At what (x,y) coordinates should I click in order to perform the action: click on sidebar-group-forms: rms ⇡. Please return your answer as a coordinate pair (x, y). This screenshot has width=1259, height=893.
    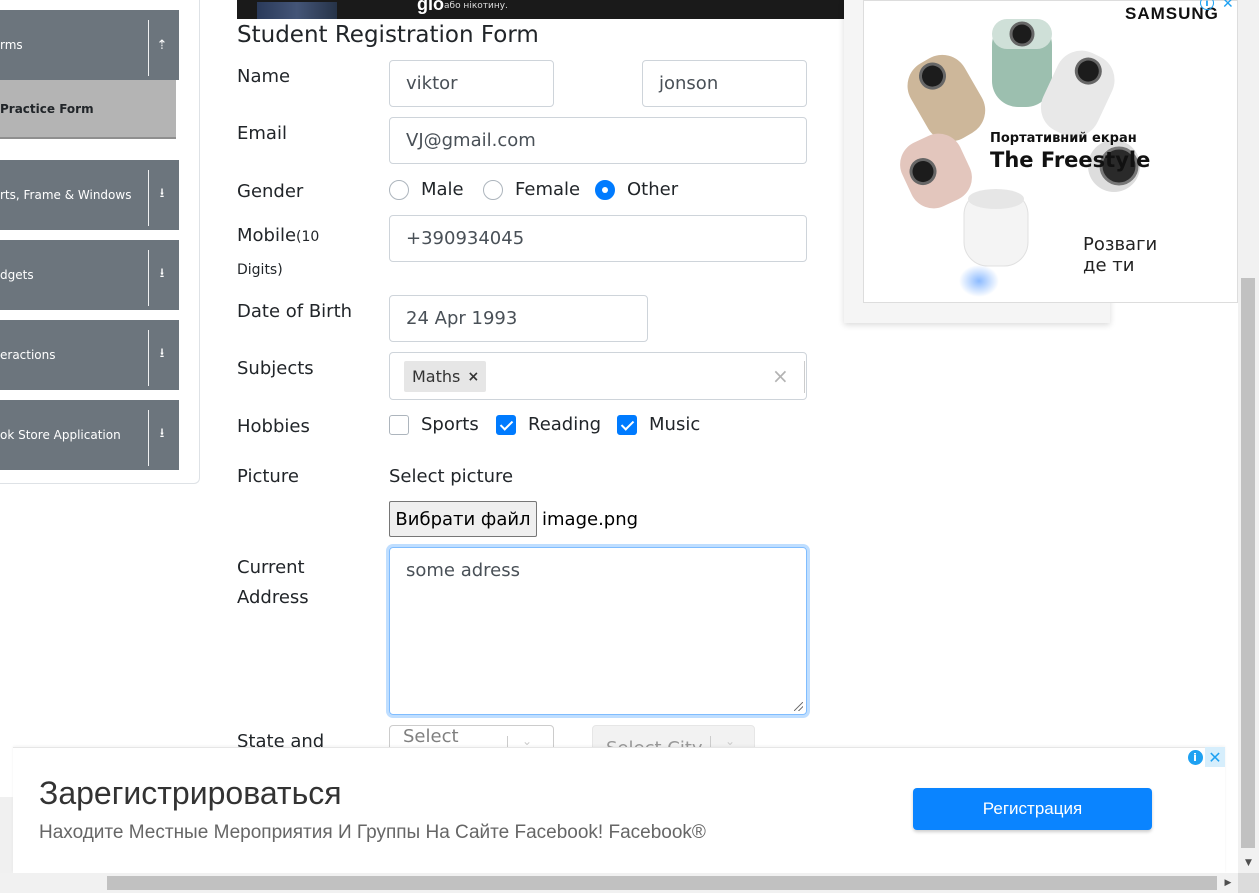
    Looking at the image, I should click on (89, 45).